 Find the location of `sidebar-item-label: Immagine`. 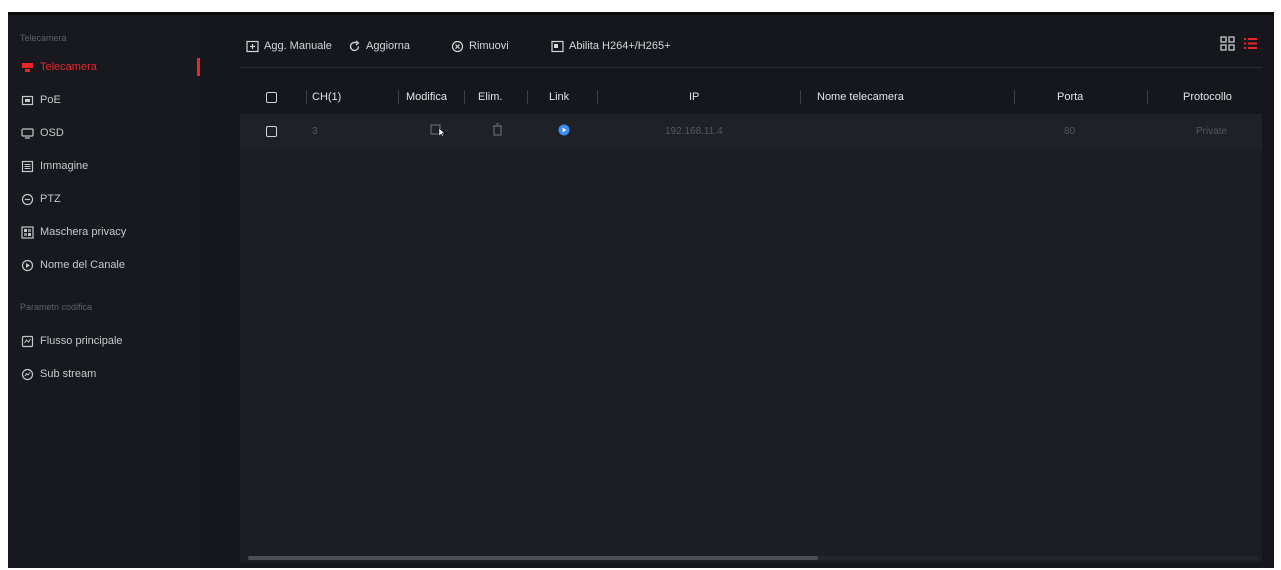

sidebar-item-label: Immagine is located at coordinates (64, 166).